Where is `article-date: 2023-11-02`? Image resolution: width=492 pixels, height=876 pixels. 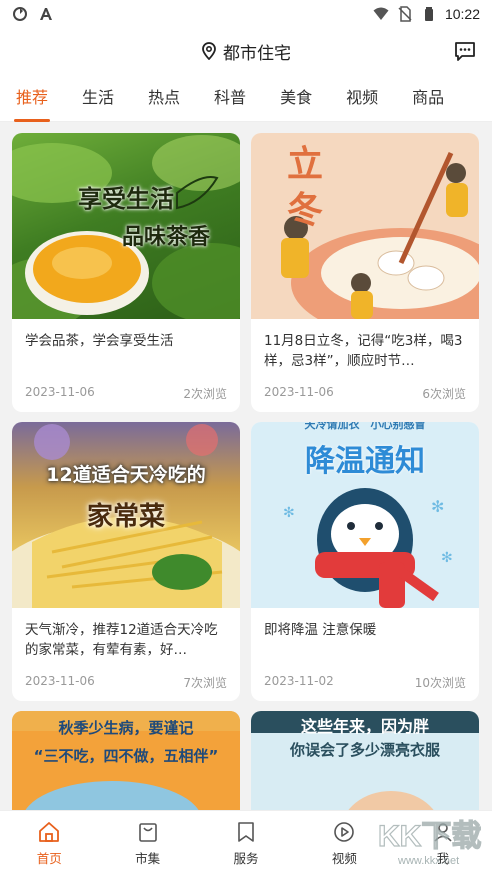 article-date: 2023-11-02 is located at coordinates (299, 681).